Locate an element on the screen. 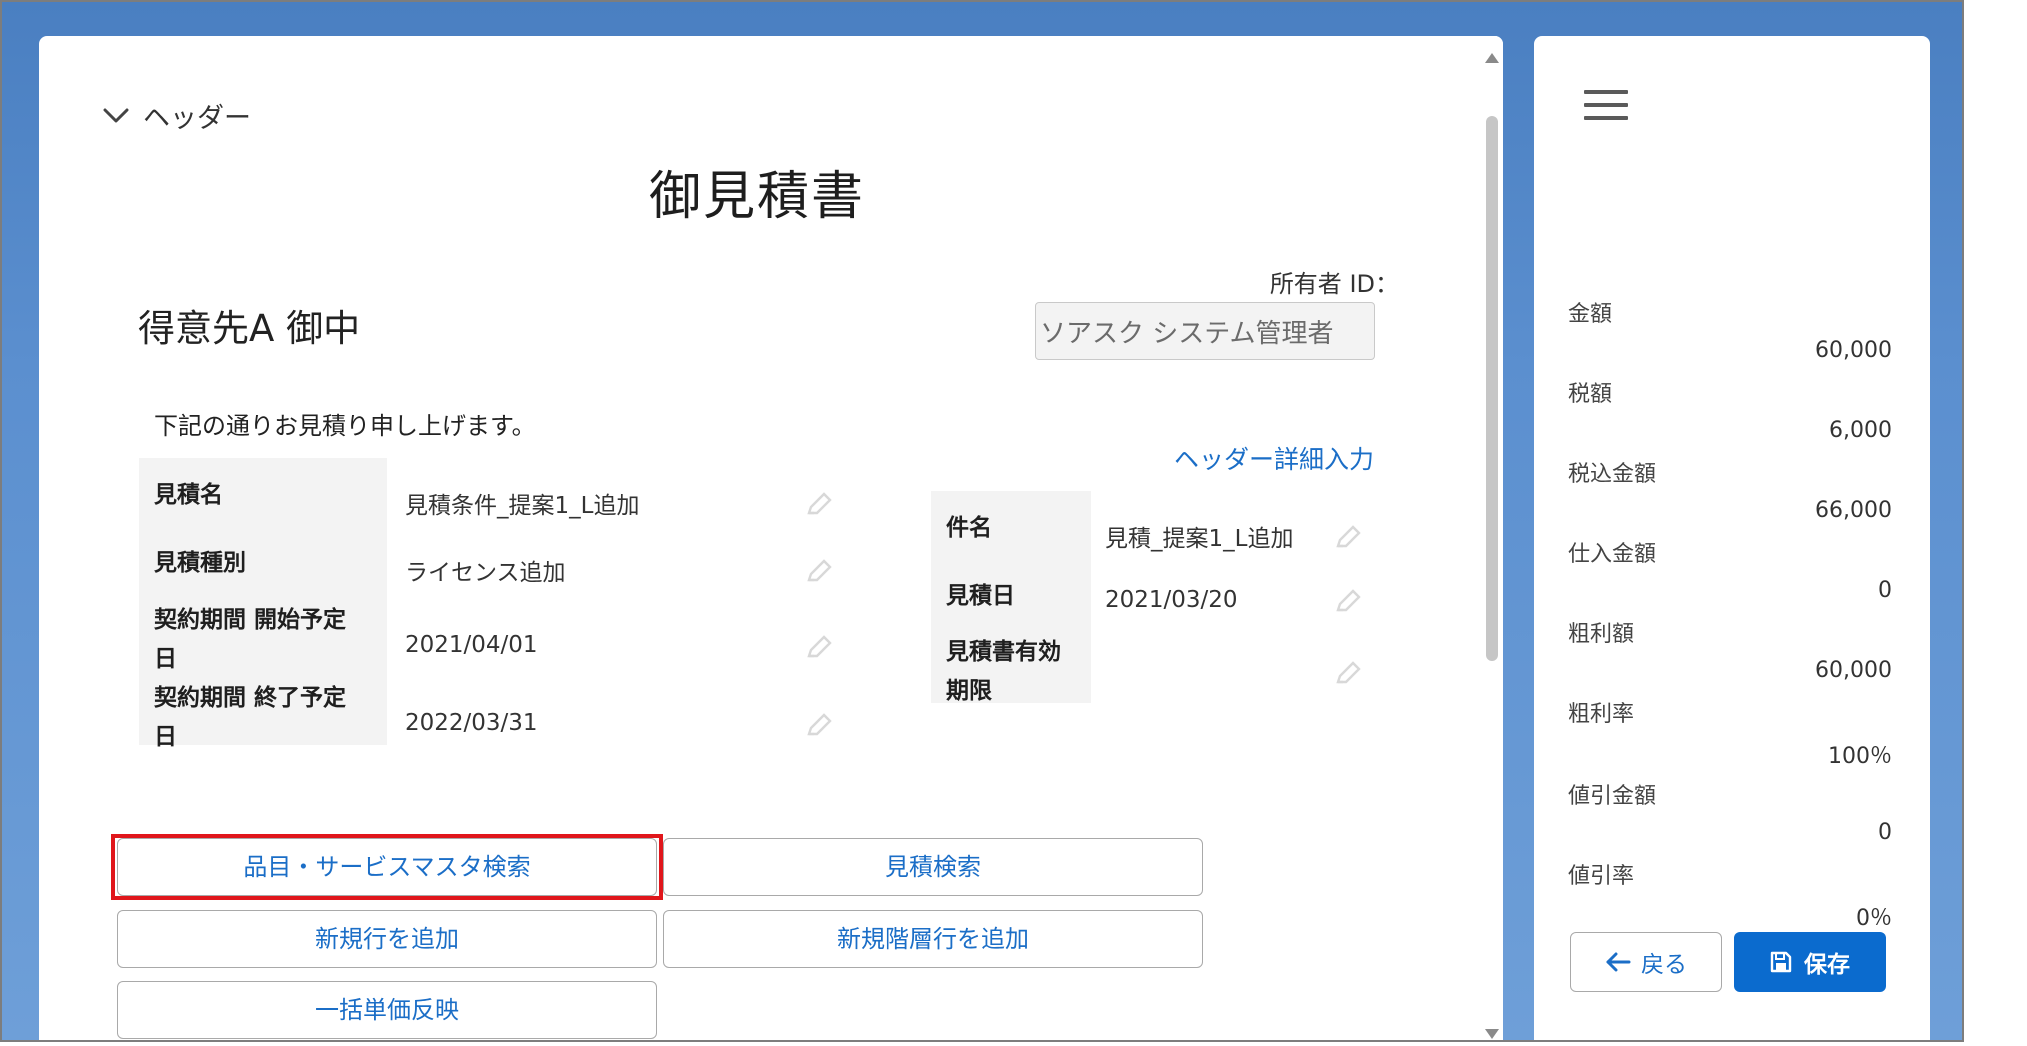  summary-label-gross-margin: 粗利率 is located at coordinates (1601, 714).